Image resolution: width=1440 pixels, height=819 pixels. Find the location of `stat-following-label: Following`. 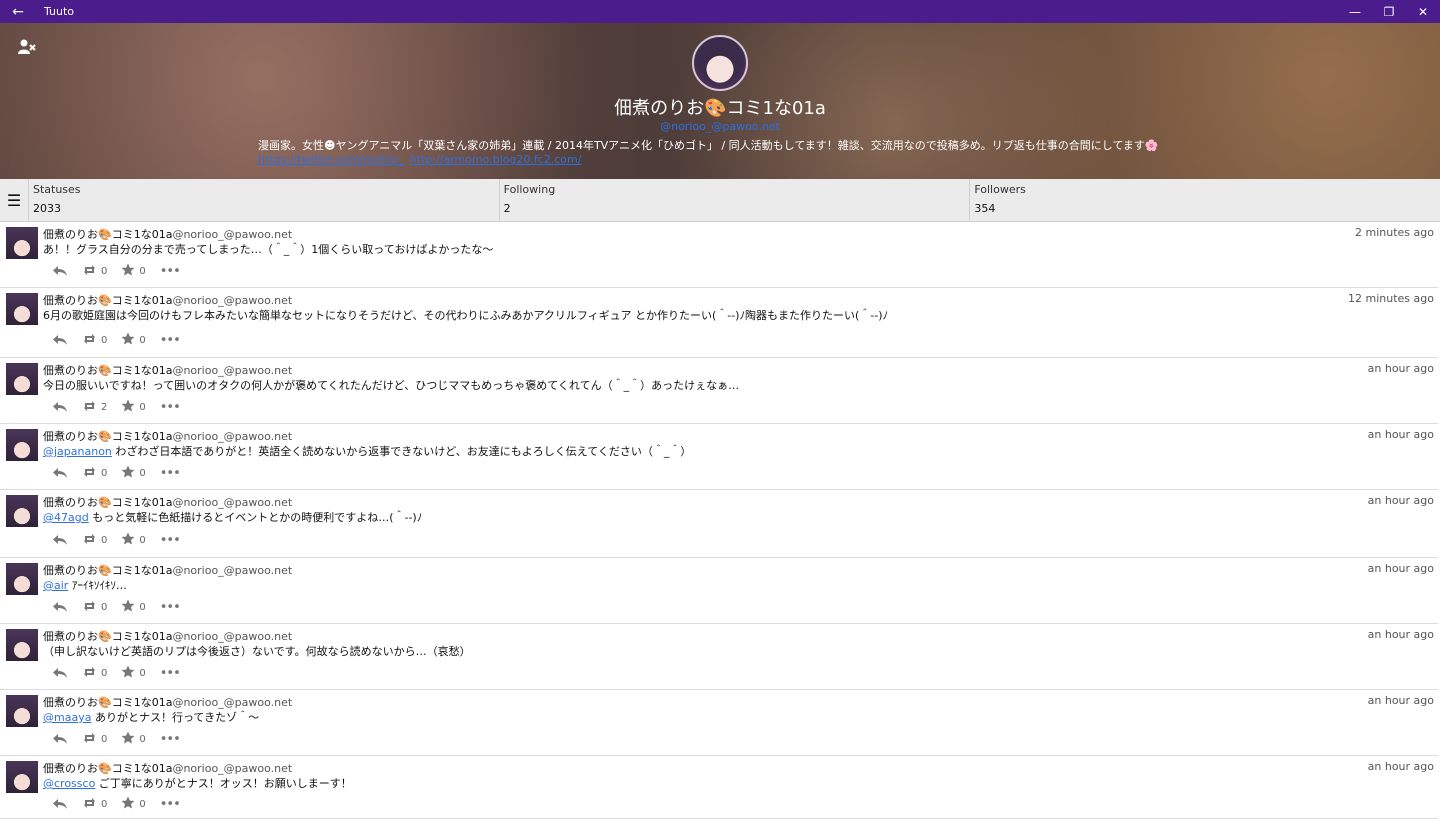

stat-following-label: Following is located at coordinates (529, 189).